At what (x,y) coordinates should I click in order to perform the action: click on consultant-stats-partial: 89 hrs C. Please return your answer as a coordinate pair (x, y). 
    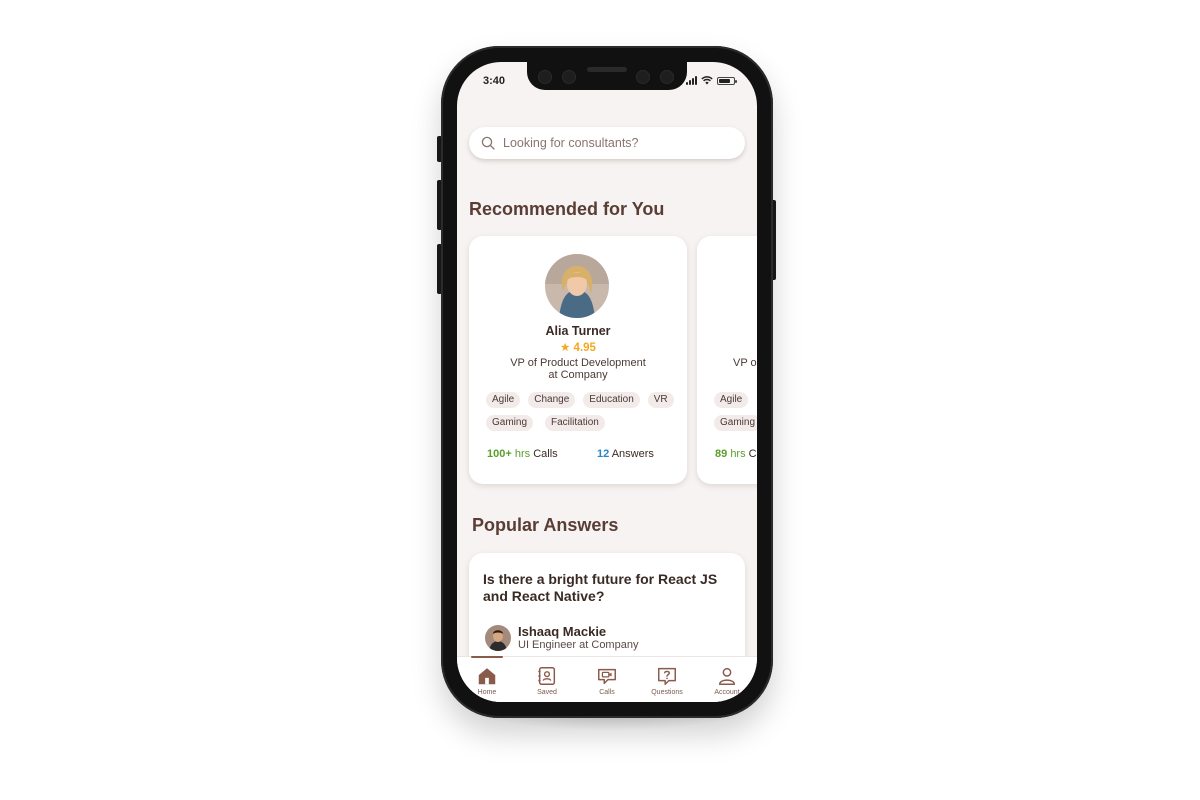
    Looking at the image, I should click on (736, 454).